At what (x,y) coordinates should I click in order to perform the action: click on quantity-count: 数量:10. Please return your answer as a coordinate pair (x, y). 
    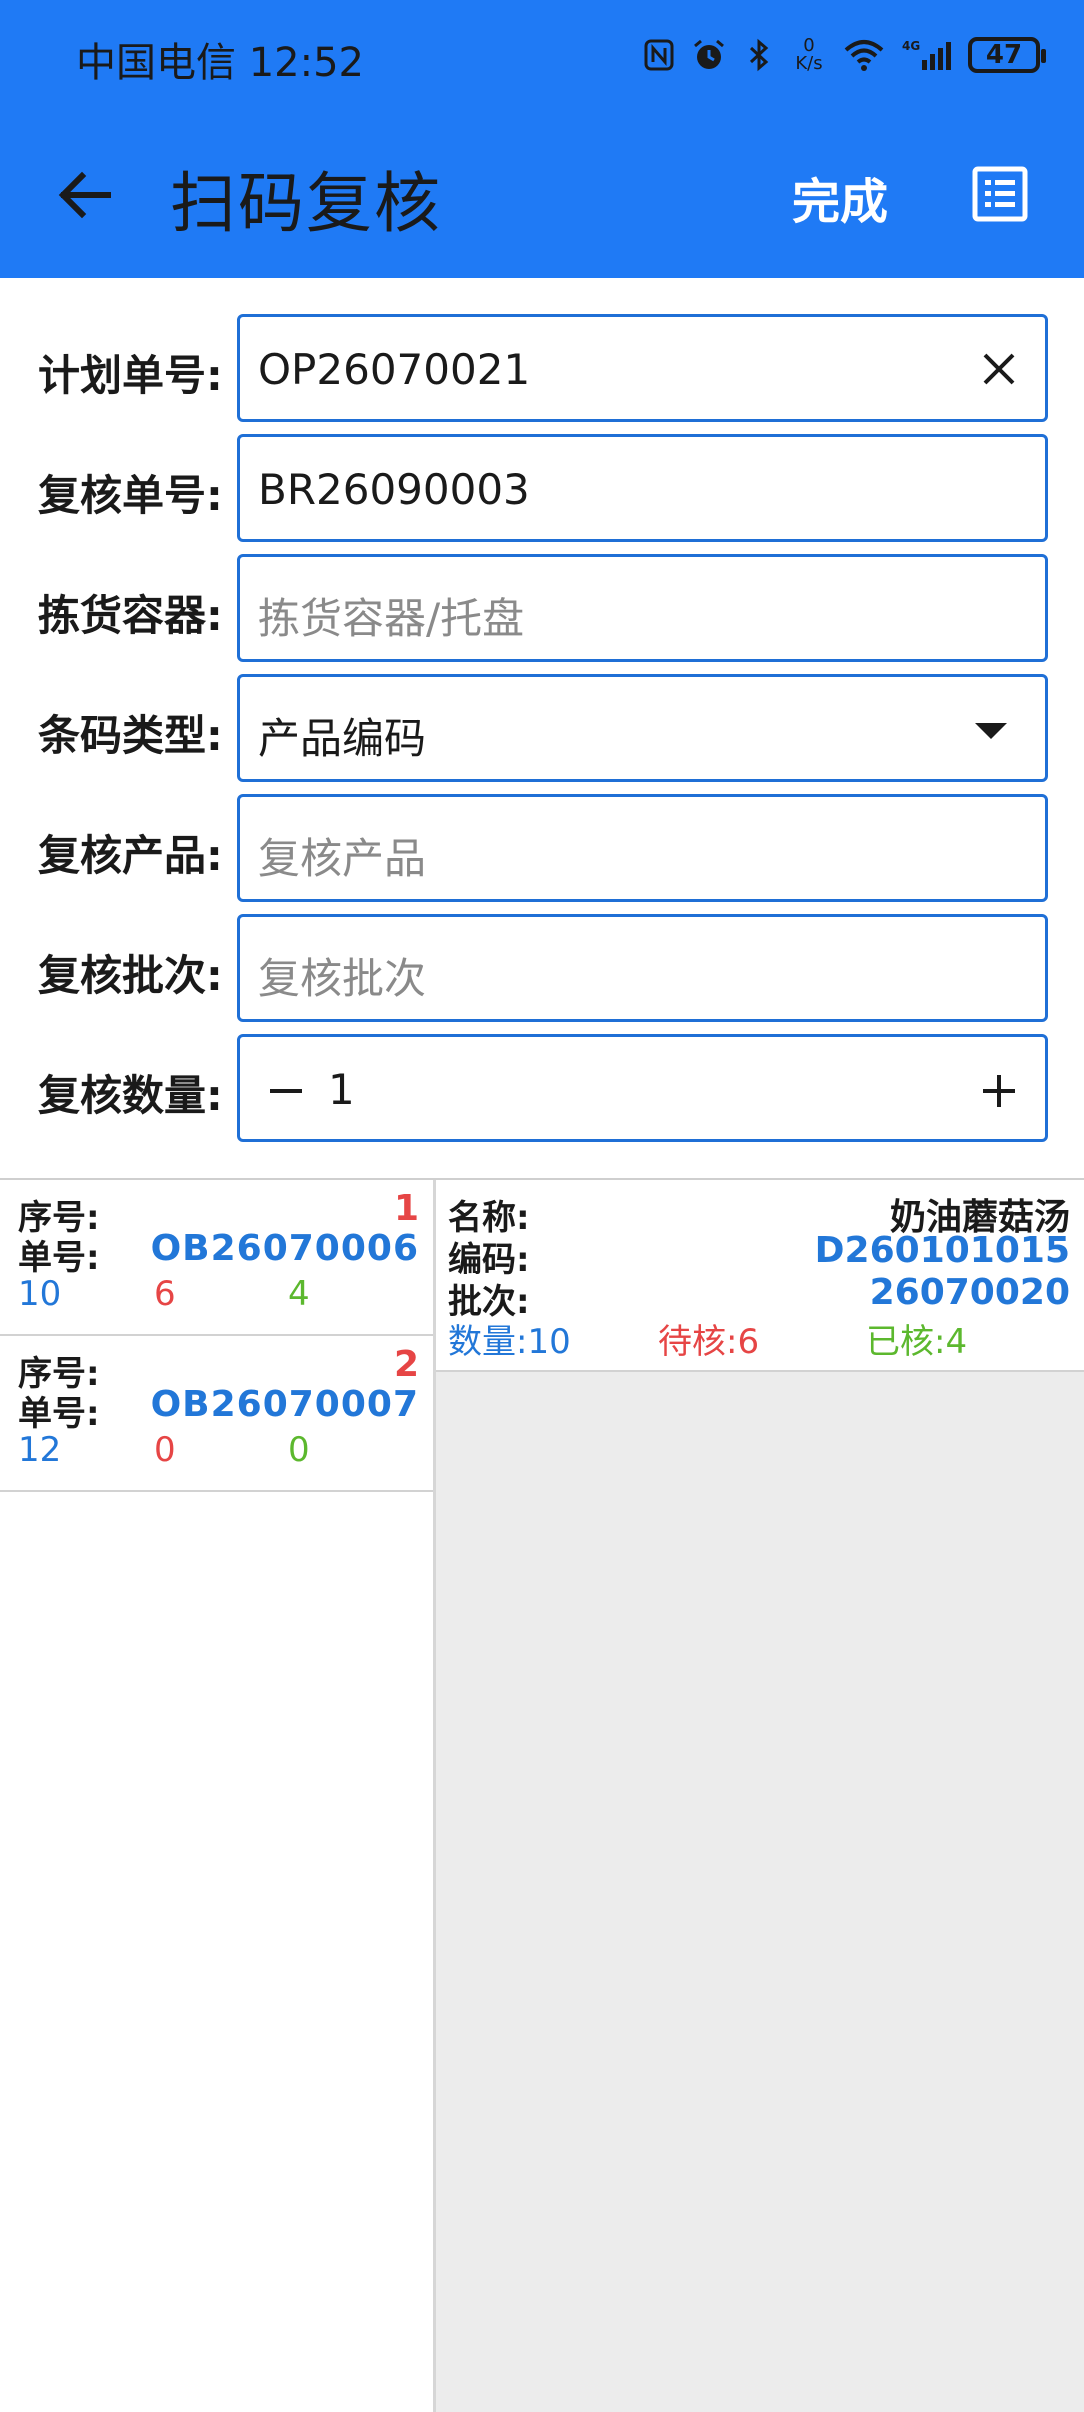
    Looking at the image, I should click on (509, 1342).